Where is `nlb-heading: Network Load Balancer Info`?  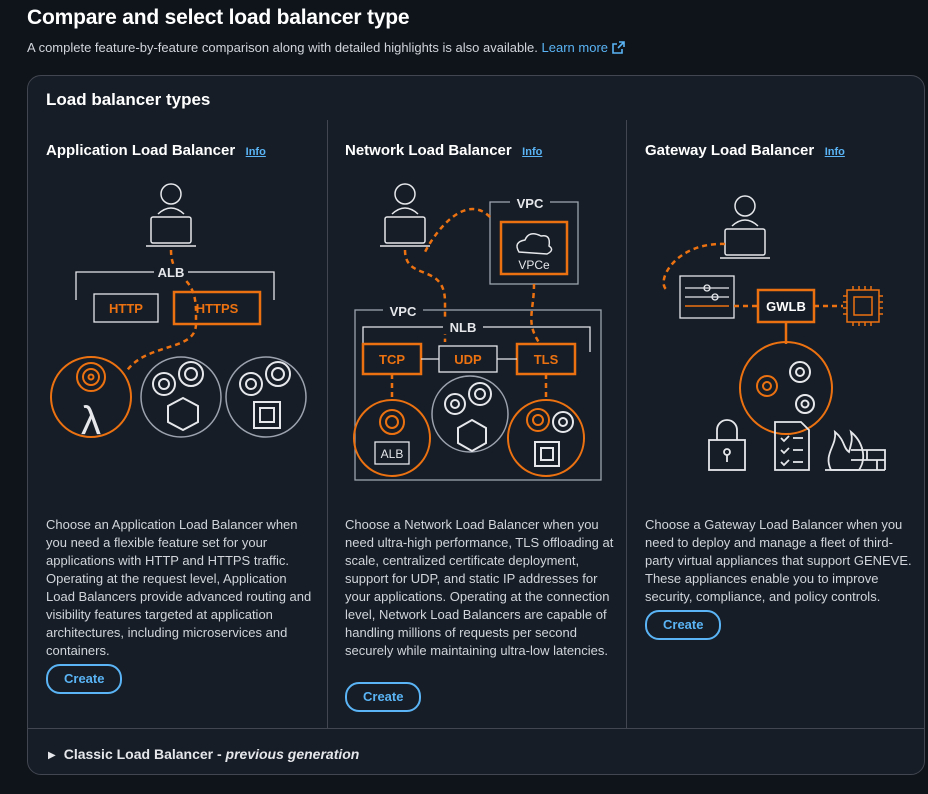 nlb-heading: Network Load Balancer Info is located at coordinates (490, 151).